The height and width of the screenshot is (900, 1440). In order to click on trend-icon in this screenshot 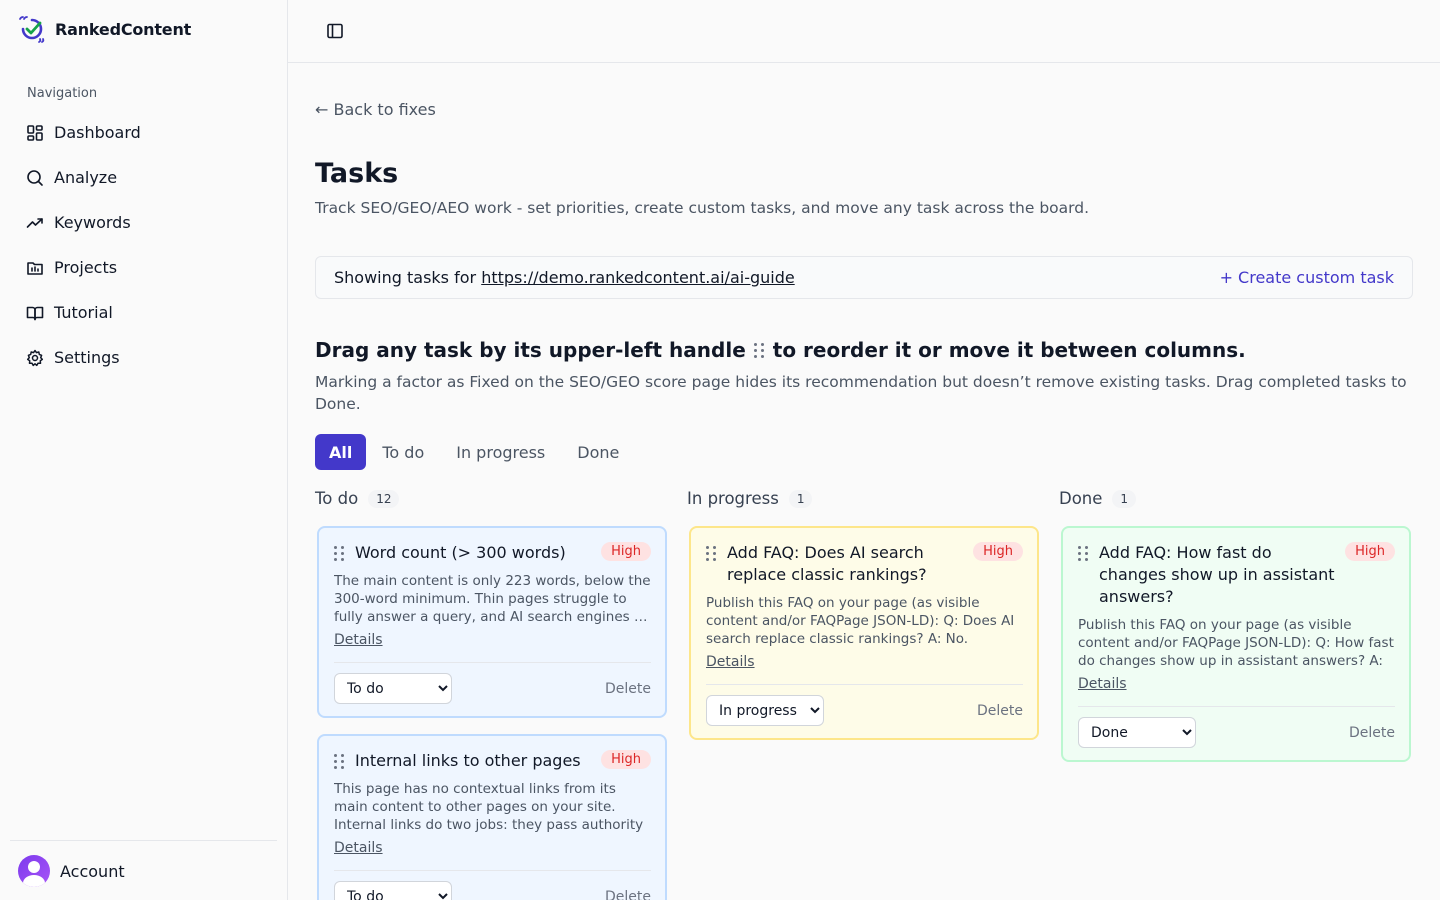, I will do `click(34, 222)`.